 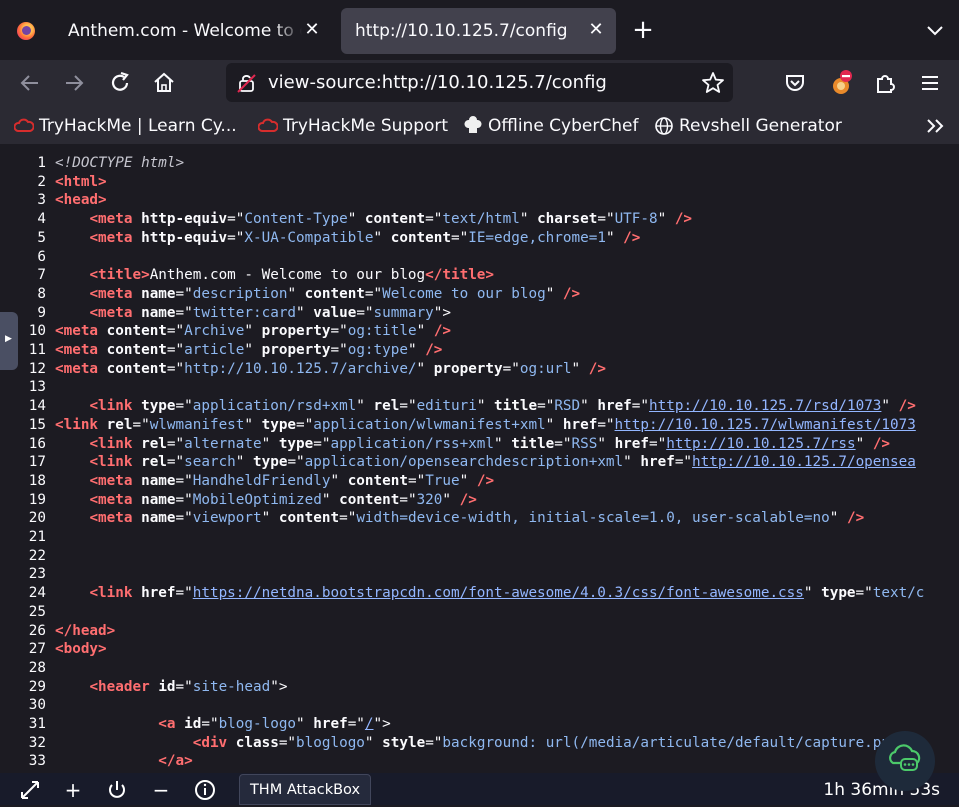 I want to click on source-token: description, so click(x=240, y=293).